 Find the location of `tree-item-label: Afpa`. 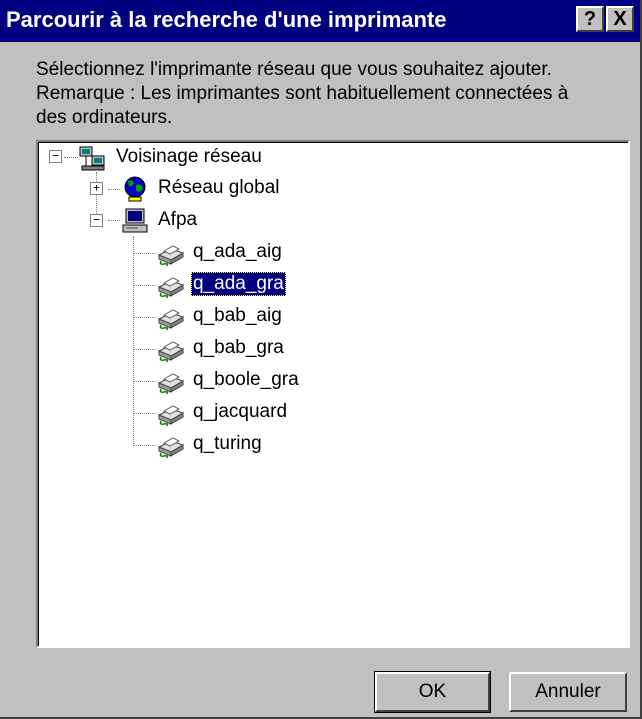

tree-item-label: Afpa is located at coordinates (178, 219).